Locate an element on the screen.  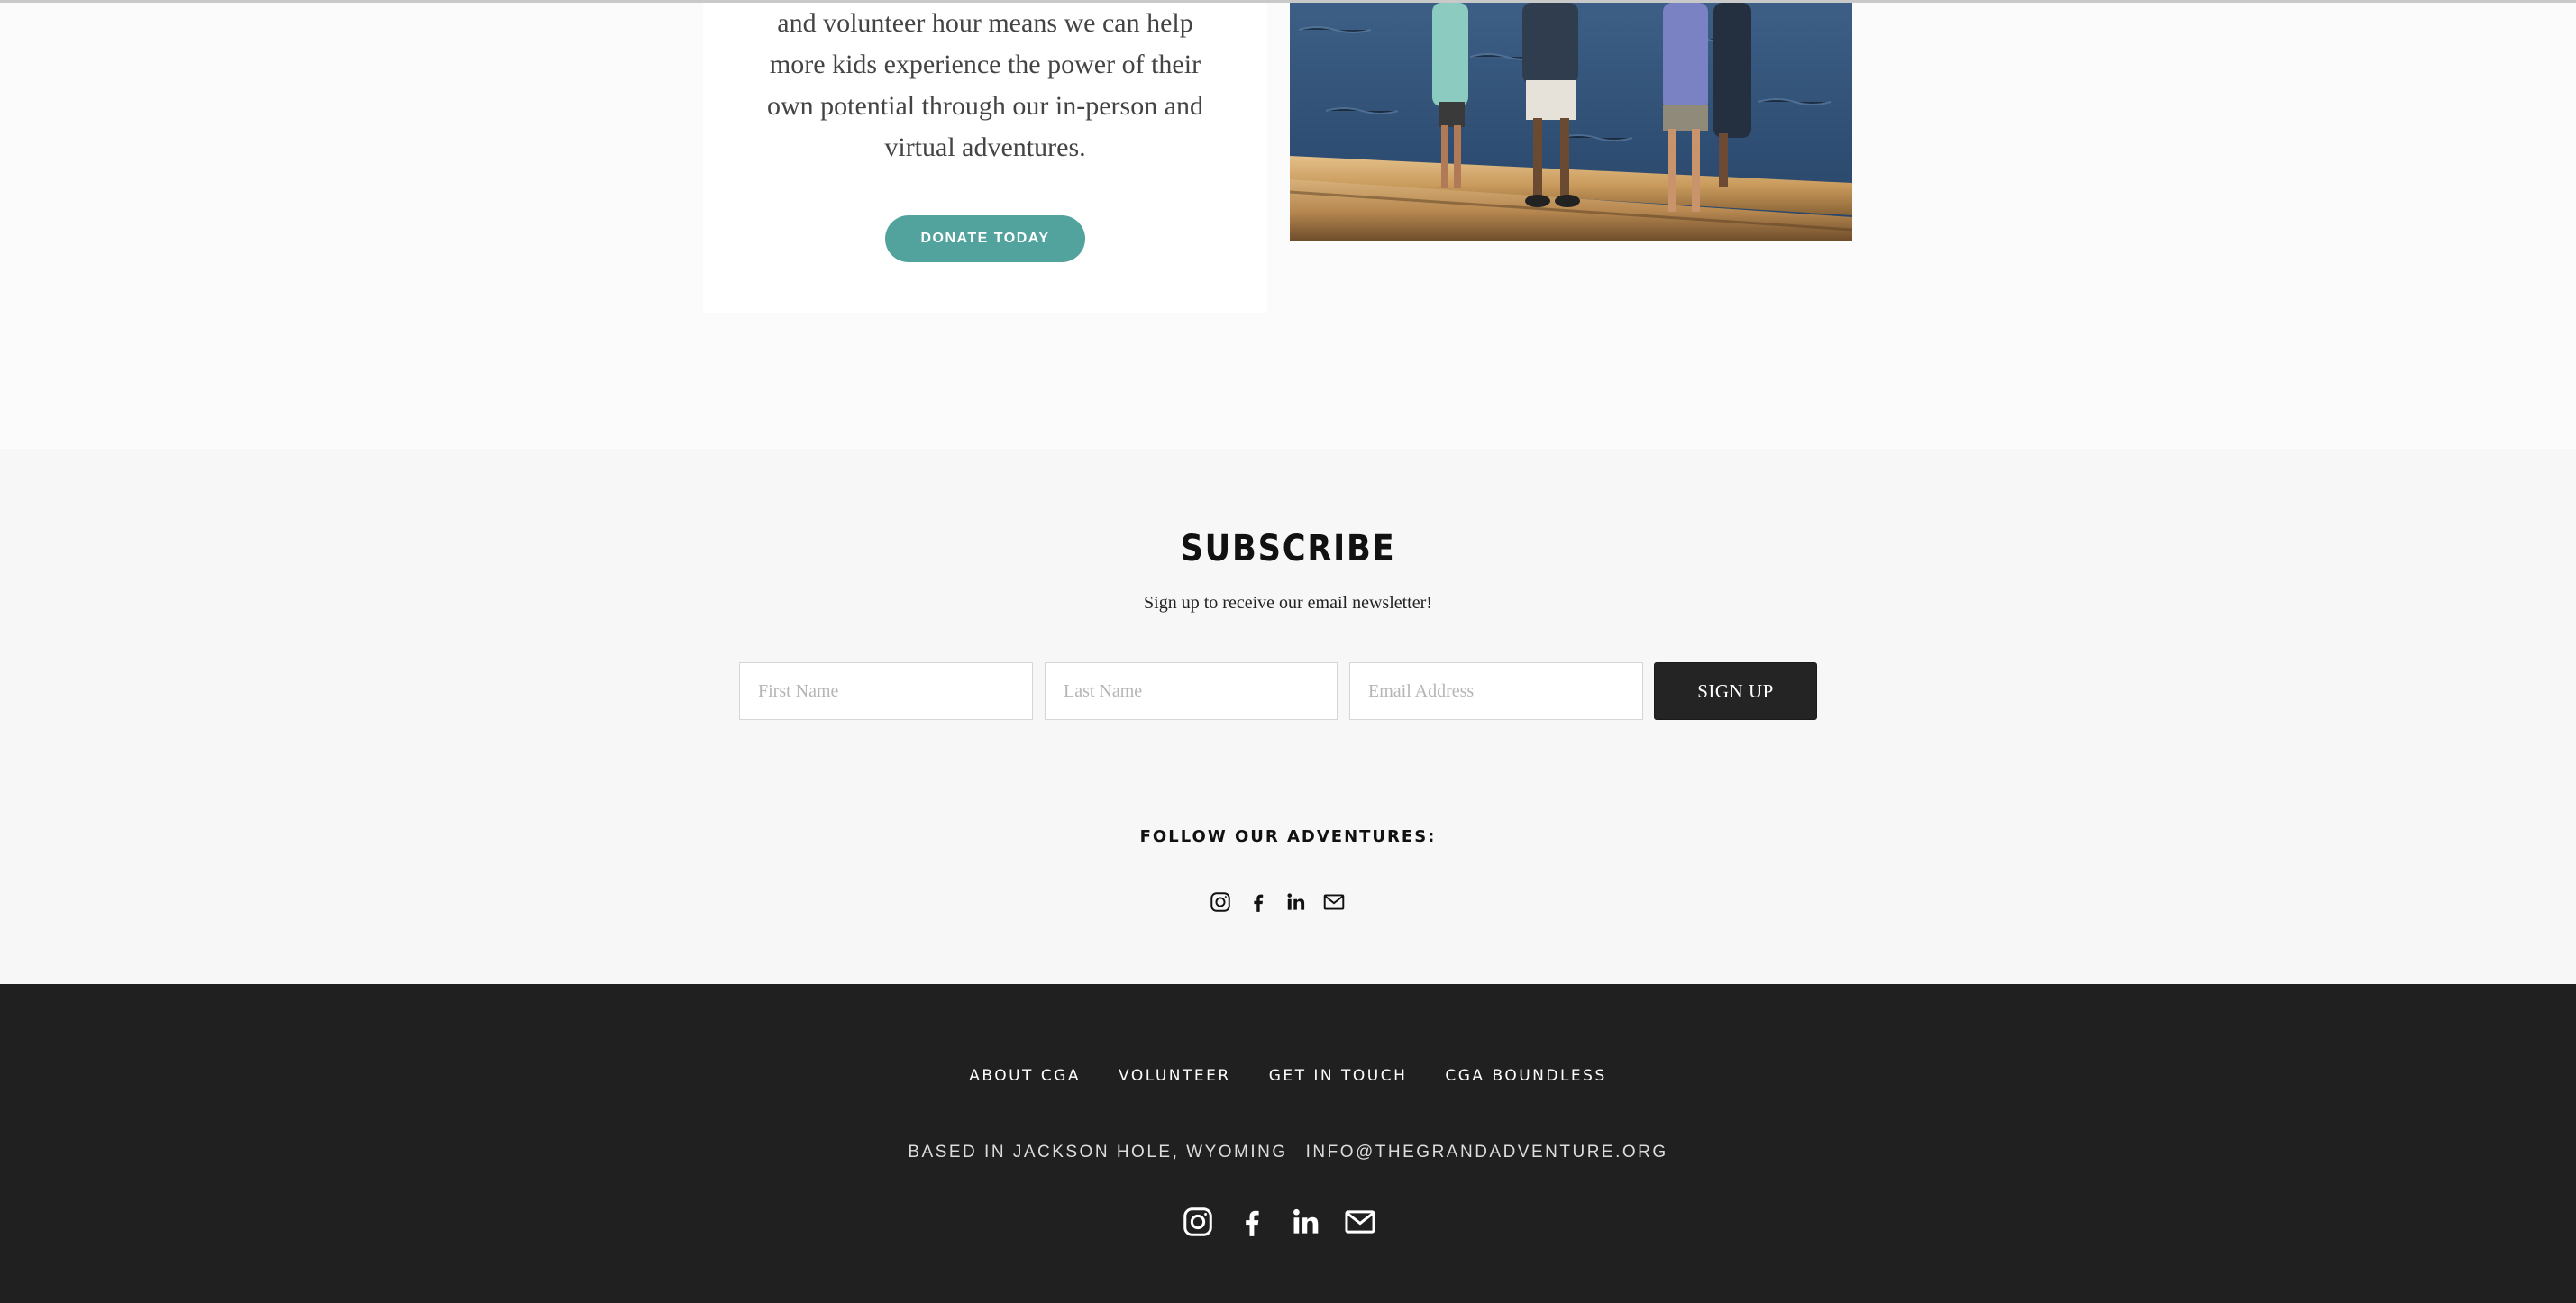
sign-up-button: SIGN UP is located at coordinates (1735, 691).